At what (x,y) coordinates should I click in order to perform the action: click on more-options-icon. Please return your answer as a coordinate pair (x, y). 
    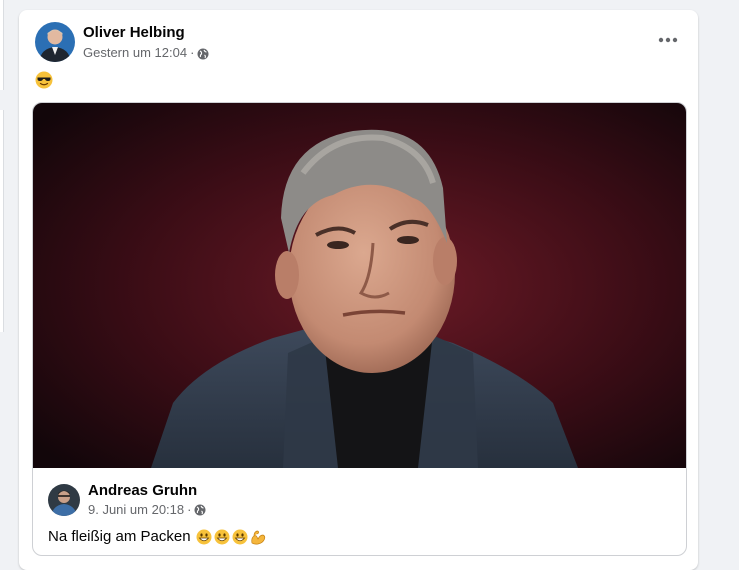
    Looking at the image, I should click on (668, 40).